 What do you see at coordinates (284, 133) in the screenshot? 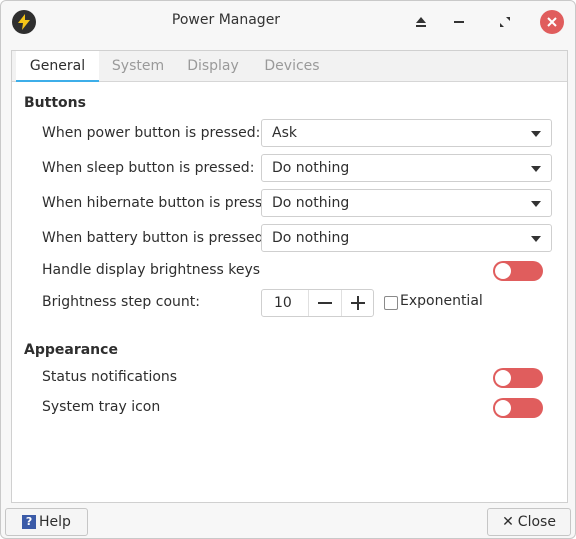
I see `power-button-value: Ask` at bounding box center [284, 133].